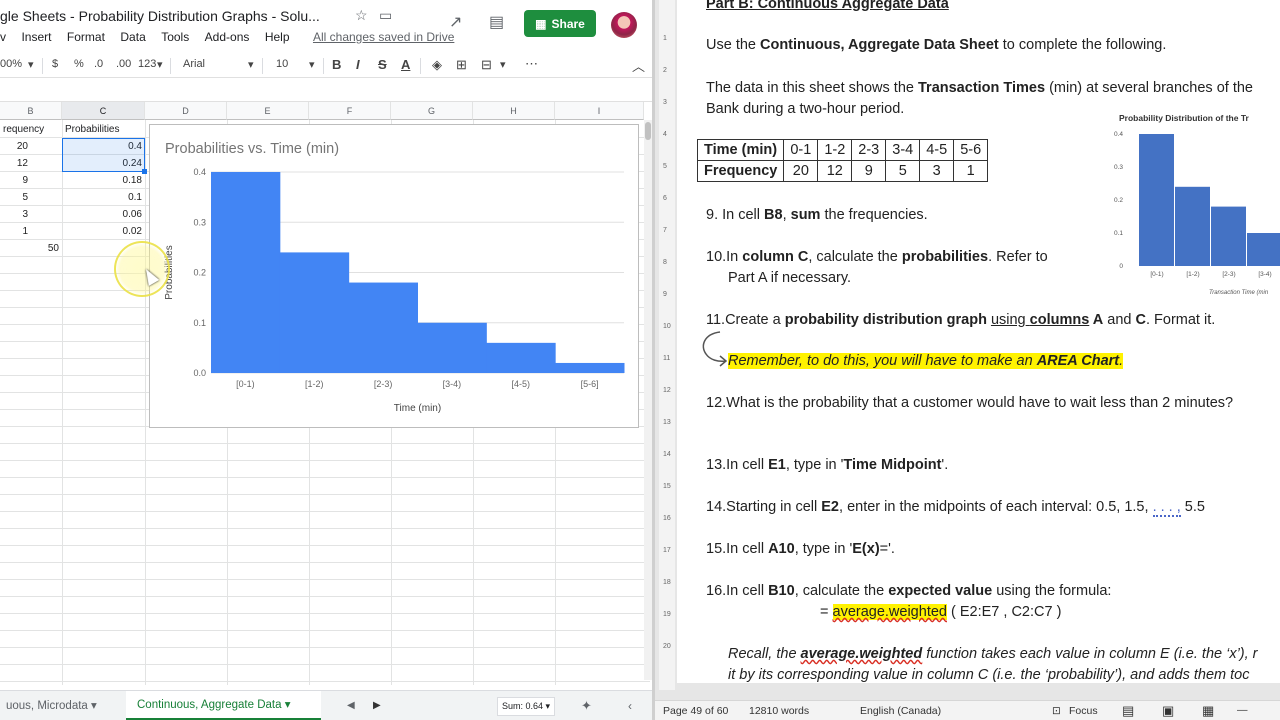 This screenshot has height=720, width=1280. I want to click on cell-c6: 0.06, so click(103, 214).